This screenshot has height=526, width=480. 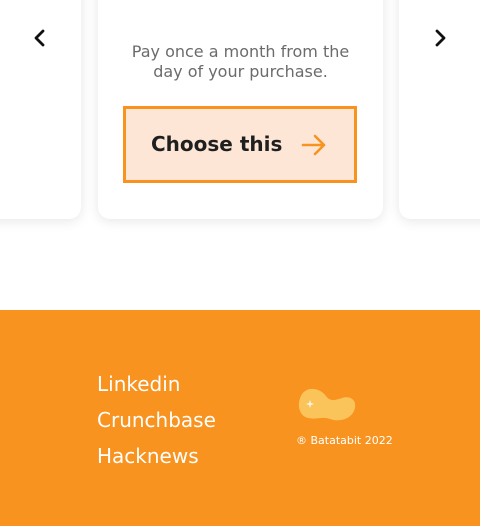 What do you see at coordinates (313, 145) in the screenshot?
I see `arrow-right-icon` at bounding box center [313, 145].